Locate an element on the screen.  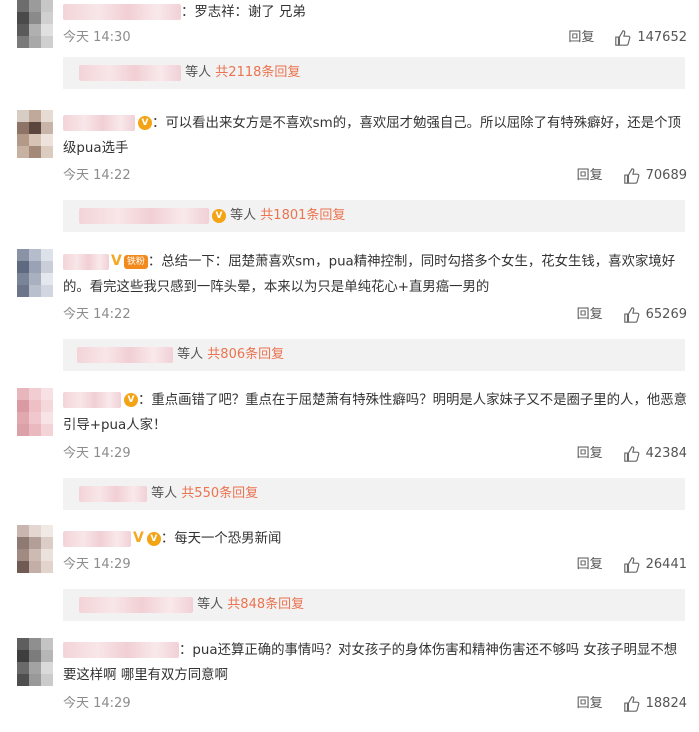
comment-actions: 回复 65269 is located at coordinates (632, 315).